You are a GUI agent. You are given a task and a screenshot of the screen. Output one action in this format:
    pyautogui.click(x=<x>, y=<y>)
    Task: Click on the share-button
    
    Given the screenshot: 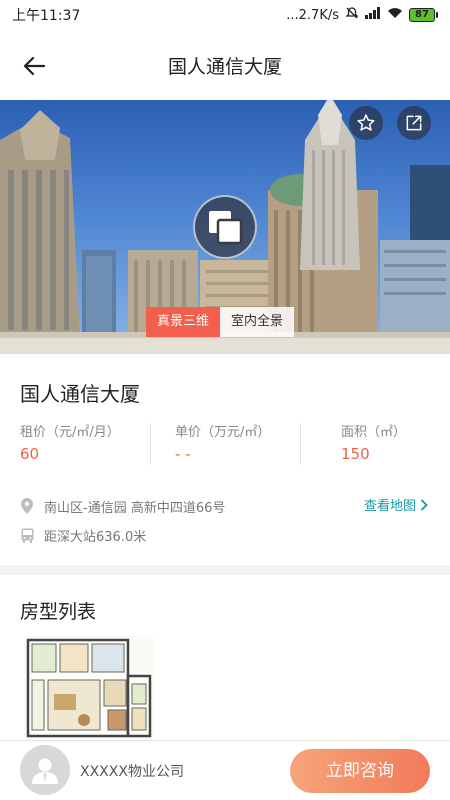 What is the action you would take?
    pyautogui.click(x=414, y=123)
    